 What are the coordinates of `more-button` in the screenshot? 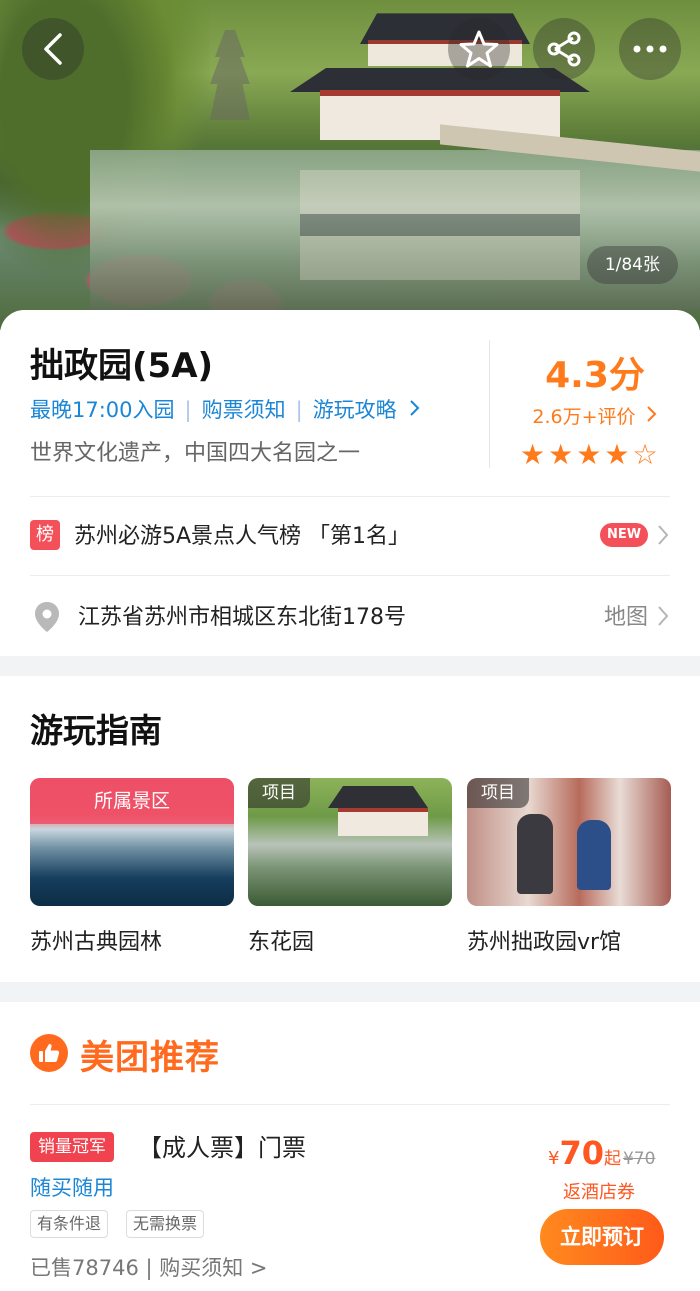 It's located at (650, 49).